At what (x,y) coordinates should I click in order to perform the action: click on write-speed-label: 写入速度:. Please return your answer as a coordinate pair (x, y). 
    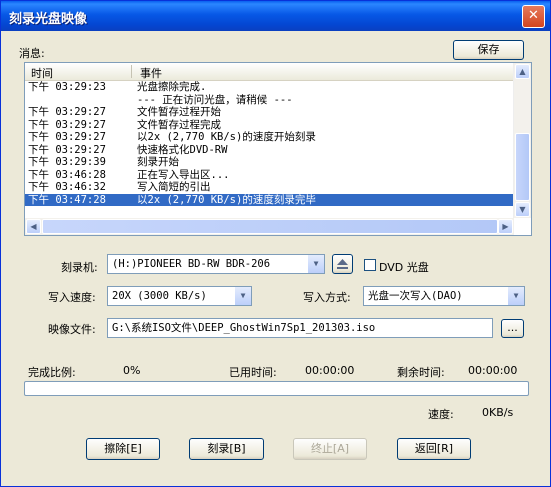
    Looking at the image, I should click on (72, 297).